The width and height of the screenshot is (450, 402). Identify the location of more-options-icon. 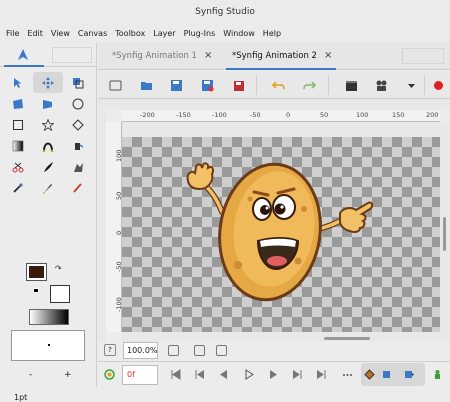
(347, 374).